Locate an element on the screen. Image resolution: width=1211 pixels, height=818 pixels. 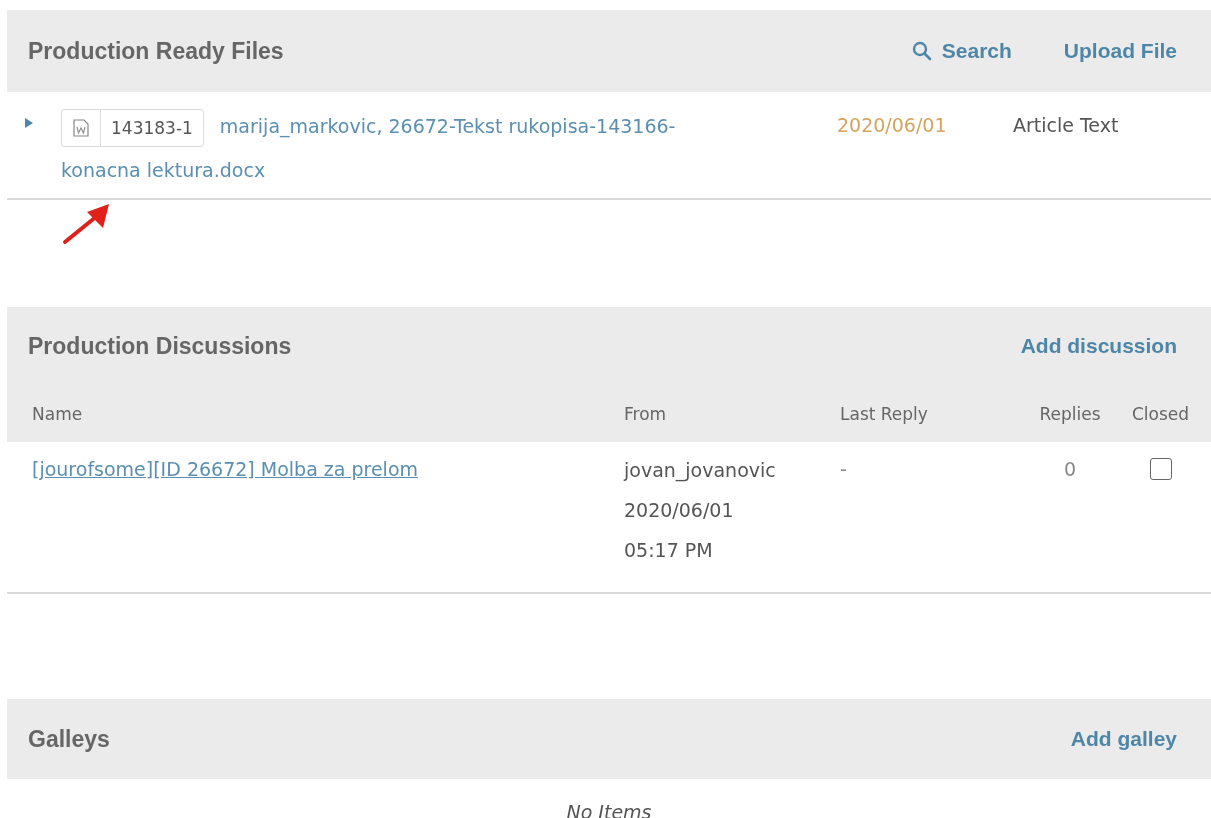
file-id: 143183-1 is located at coordinates (151, 127).